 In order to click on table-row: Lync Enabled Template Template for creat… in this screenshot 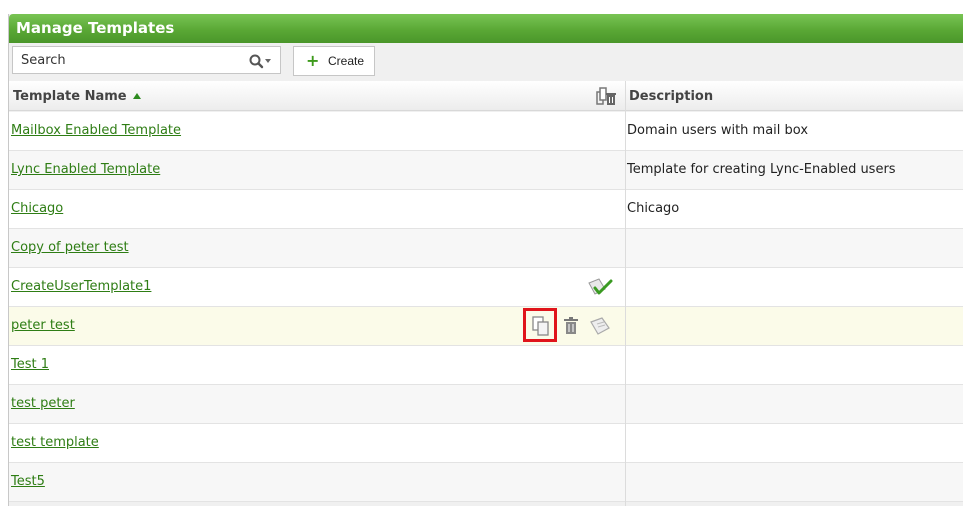, I will do `click(486, 170)`.